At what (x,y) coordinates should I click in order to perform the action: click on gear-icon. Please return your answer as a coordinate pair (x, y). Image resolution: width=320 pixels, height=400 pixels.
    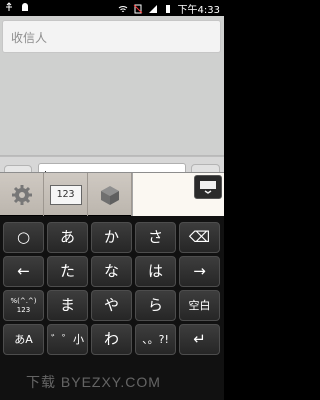
    Looking at the image, I should click on (21, 194).